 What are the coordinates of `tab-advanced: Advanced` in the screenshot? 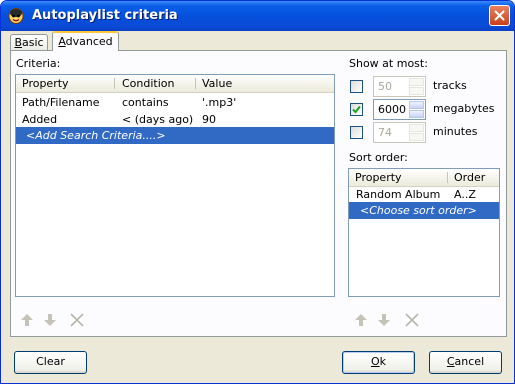 It's located at (85, 41).